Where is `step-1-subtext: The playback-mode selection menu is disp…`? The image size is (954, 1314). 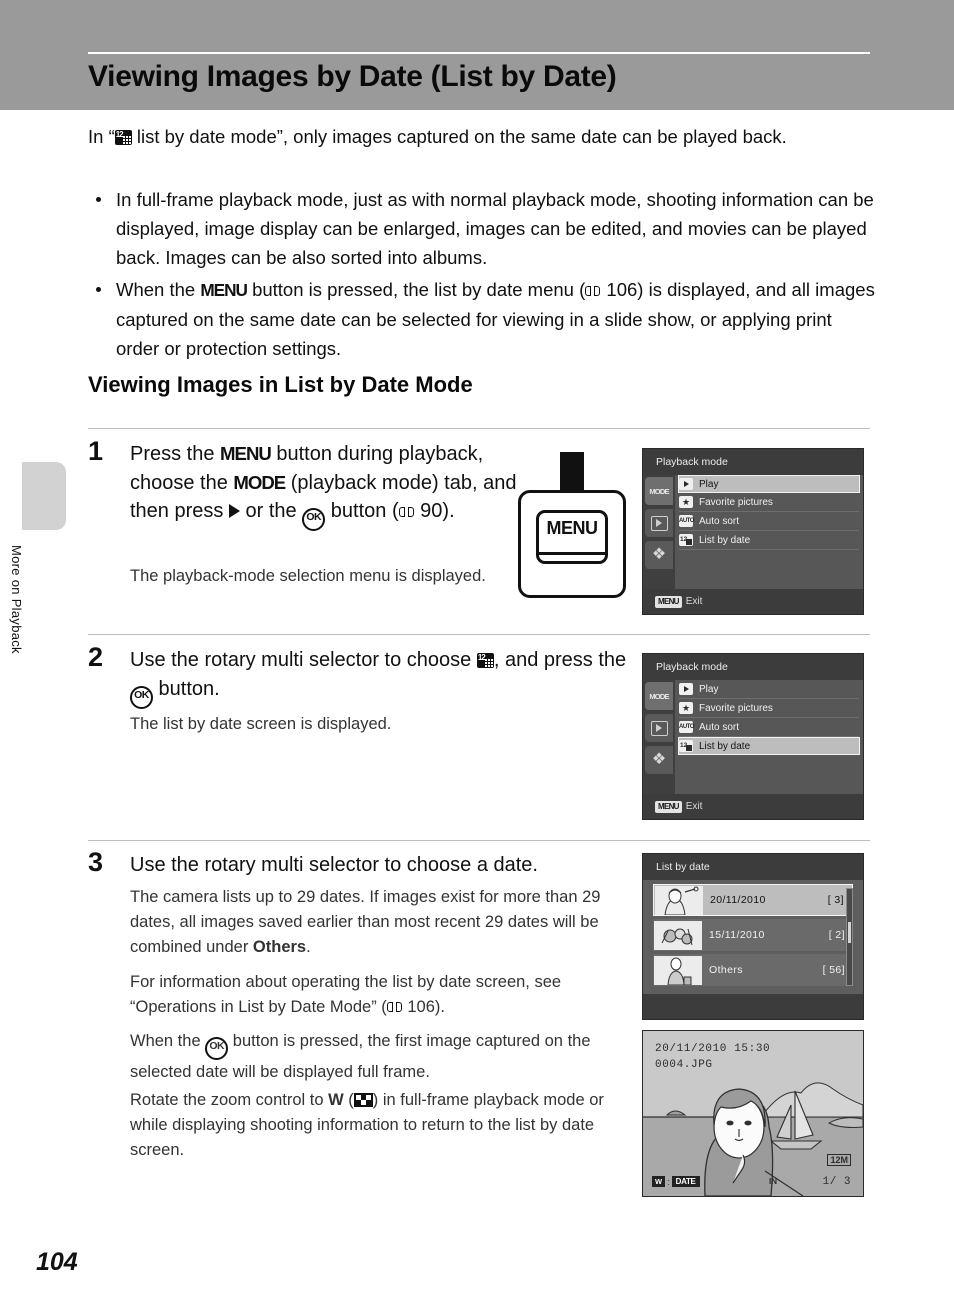
step-1-subtext: The playback-mode selection menu is disp… is located at coordinates (308, 576).